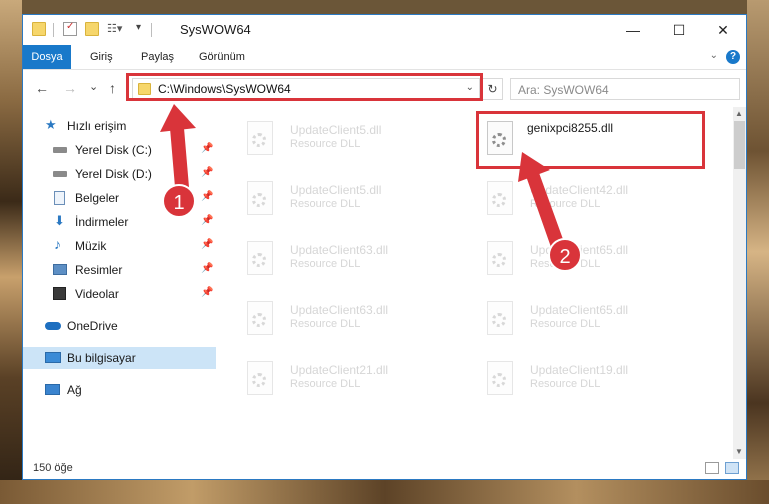 This screenshot has width=769, height=504. What do you see at coordinates (179, 201) in the screenshot?
I see `step-1-badge: 1` at bounding box center [179, 201].